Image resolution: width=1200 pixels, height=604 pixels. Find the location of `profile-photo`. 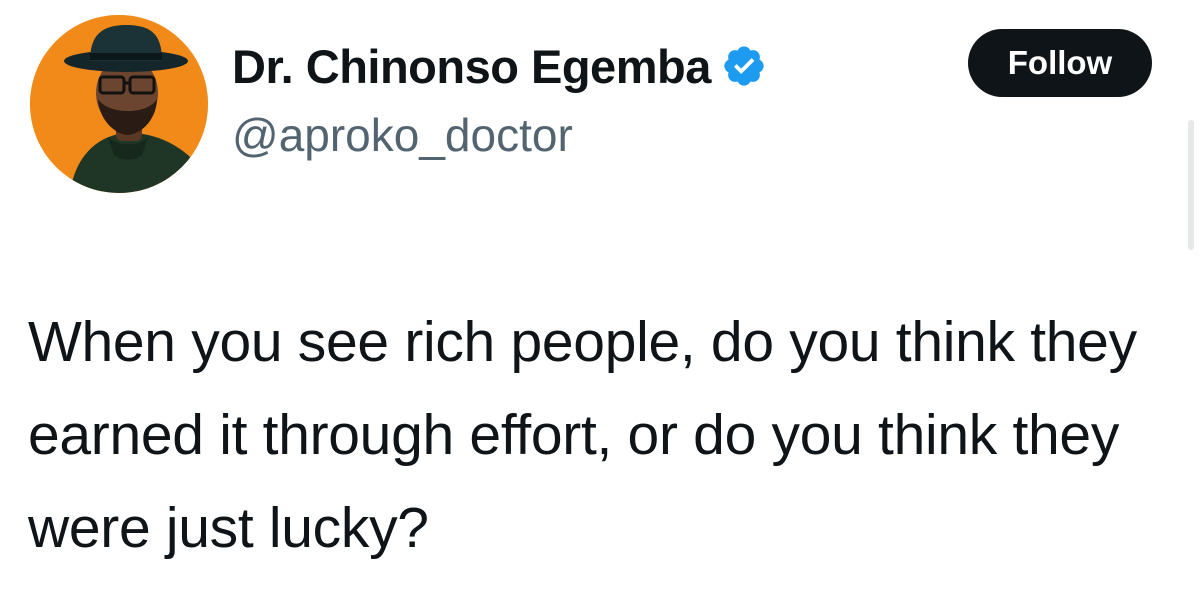

profile-photo is located at coordinates (119, 104).